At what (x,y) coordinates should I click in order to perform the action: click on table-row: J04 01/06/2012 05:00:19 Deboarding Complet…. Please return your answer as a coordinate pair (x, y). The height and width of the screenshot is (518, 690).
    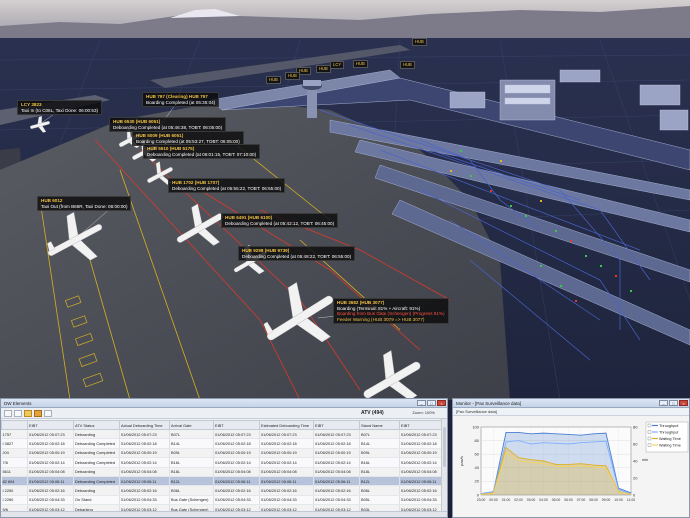
    Looking at the image, I should click on (221, 453).